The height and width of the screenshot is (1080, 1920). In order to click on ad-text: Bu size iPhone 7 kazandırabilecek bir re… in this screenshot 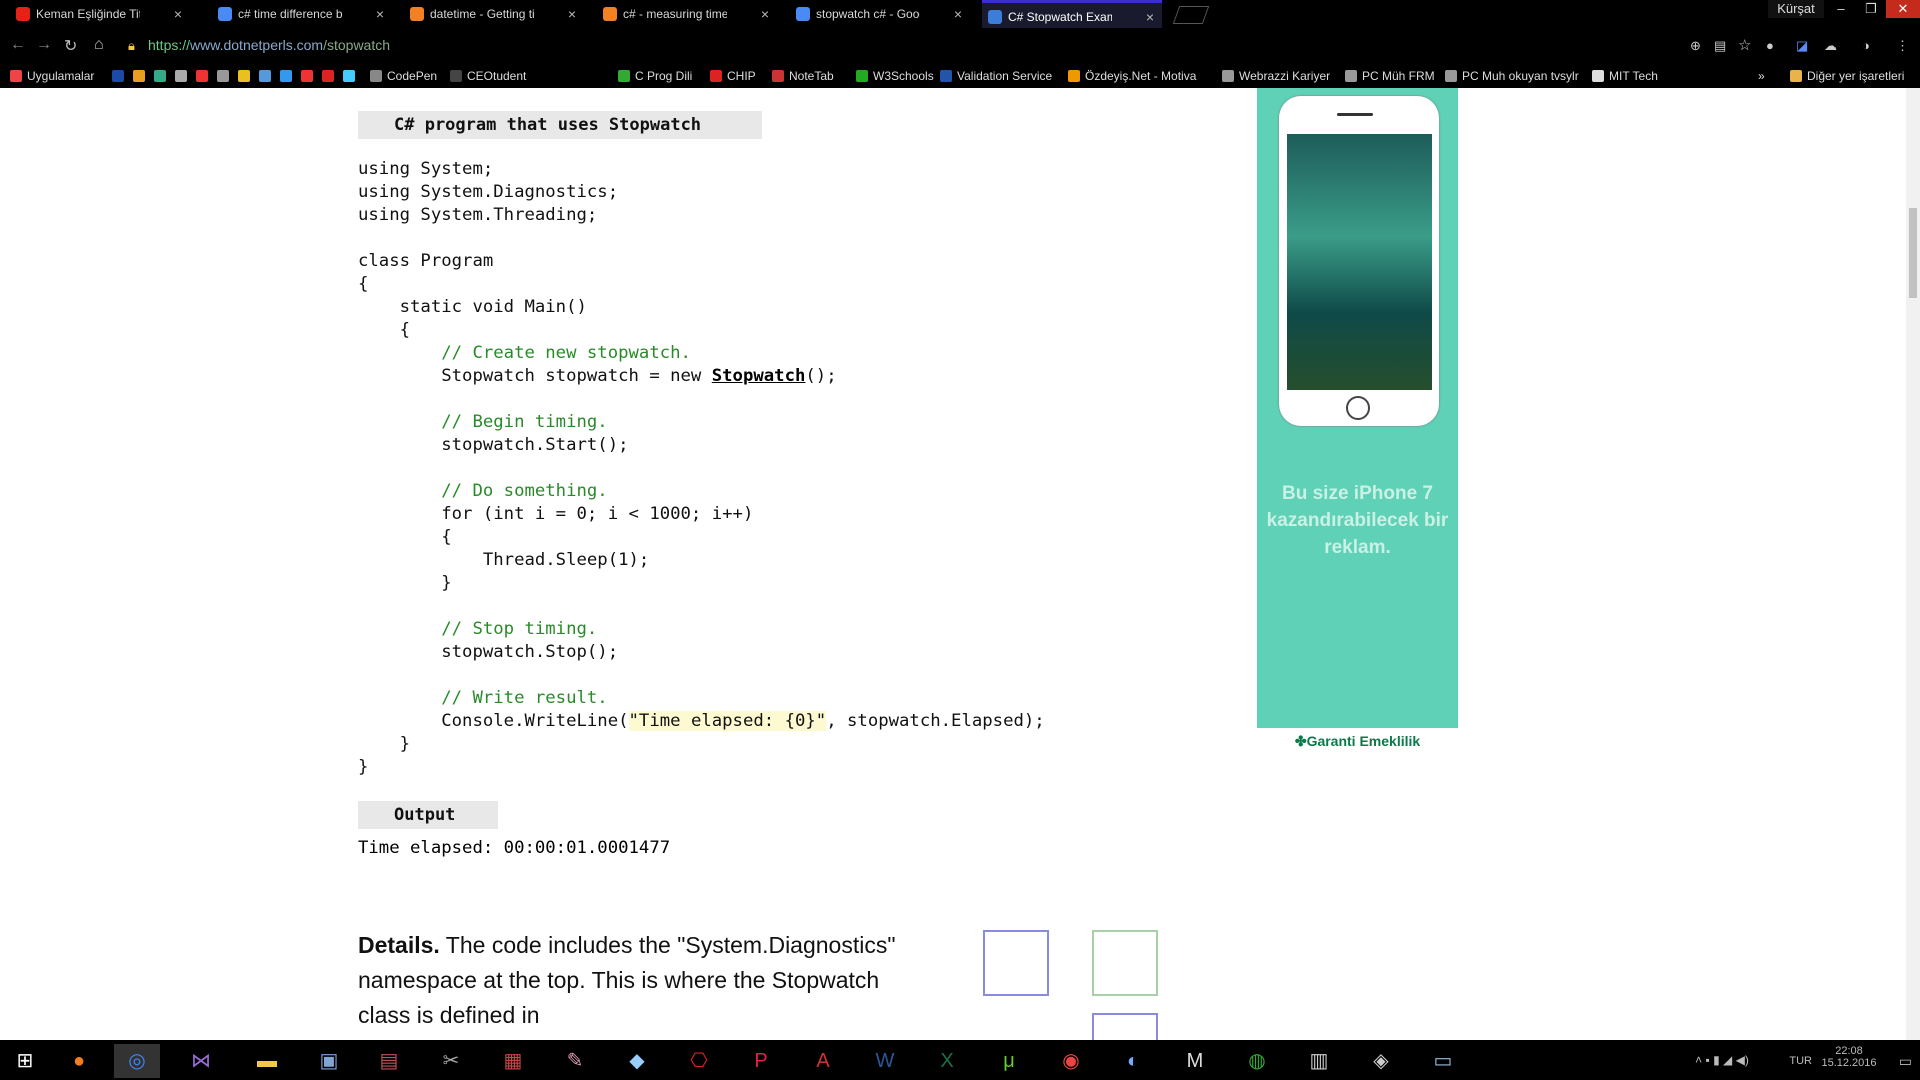, I will do `click(1357, 520)`.